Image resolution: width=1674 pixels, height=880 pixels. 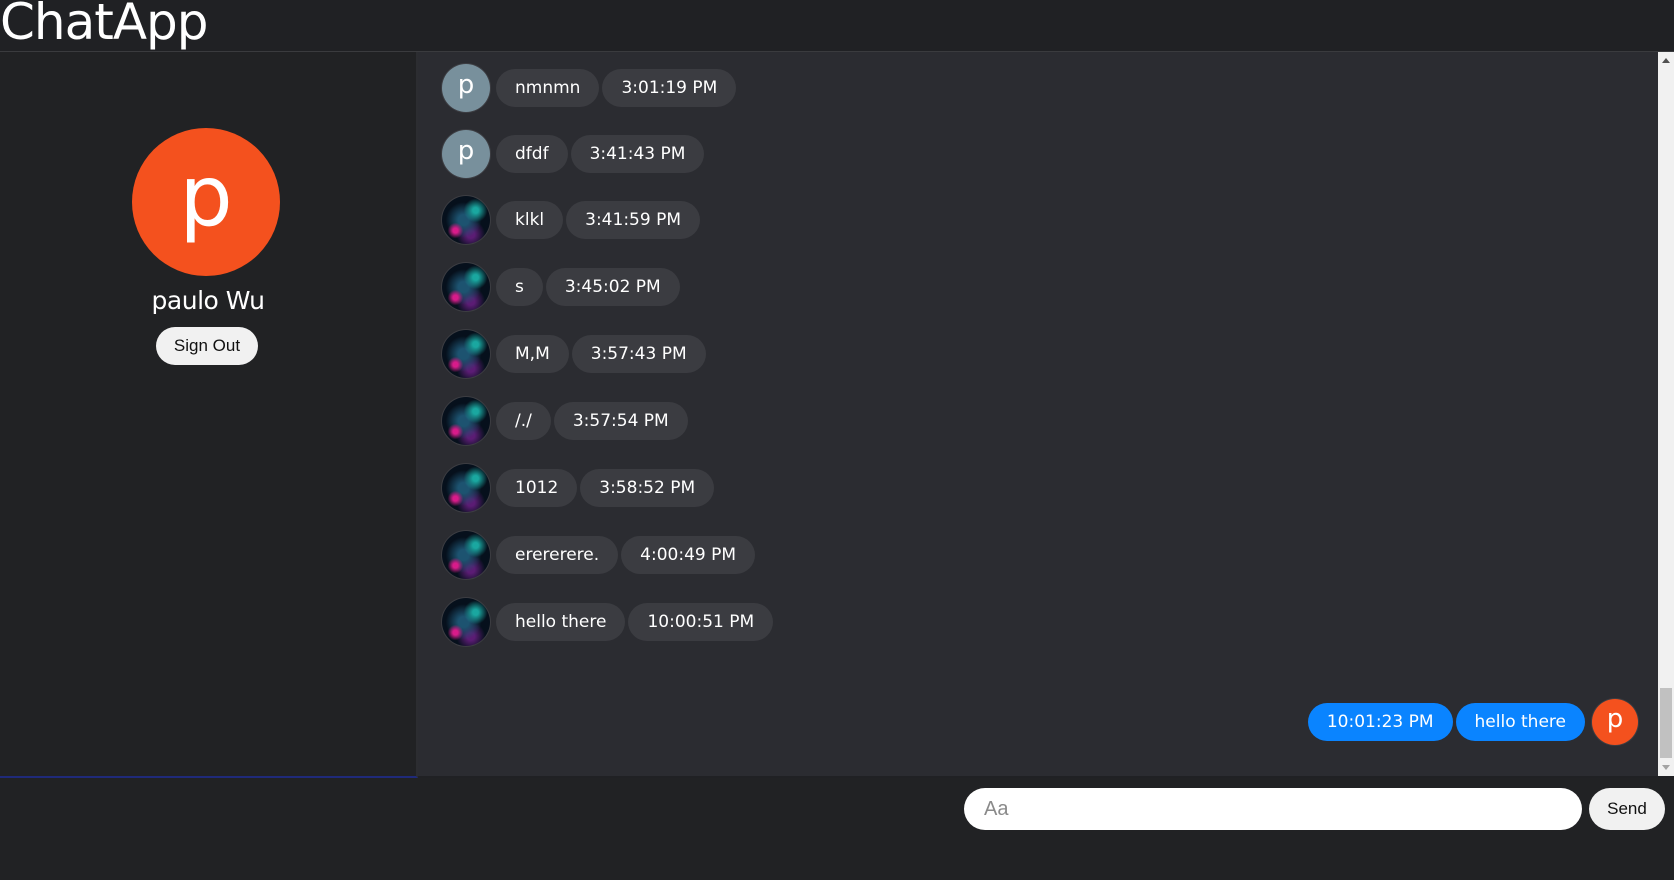 I want to click on app-title: ChatApp, so click(x=104, y=25).